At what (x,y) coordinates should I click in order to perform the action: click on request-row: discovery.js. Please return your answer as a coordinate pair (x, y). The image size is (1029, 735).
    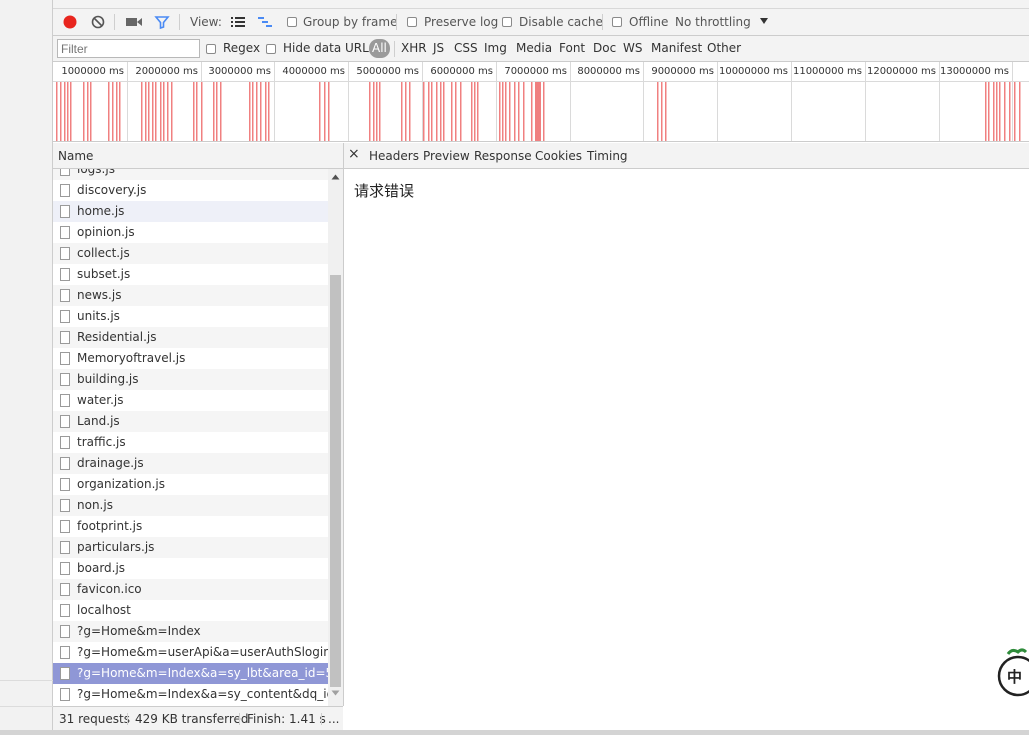
    Looking at the image, I should click on (190, 190).